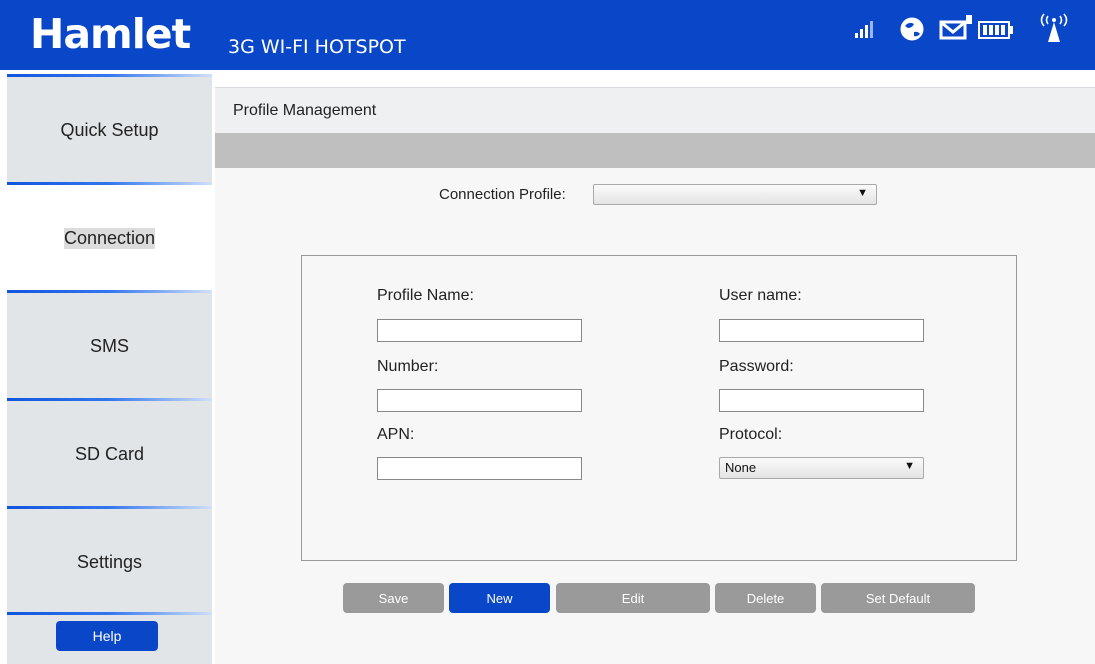  What do you see at coordinates (1054, 30) in the screenshot?
I see `wifi-broadcast-icon` at bounding box center [1054, 30].